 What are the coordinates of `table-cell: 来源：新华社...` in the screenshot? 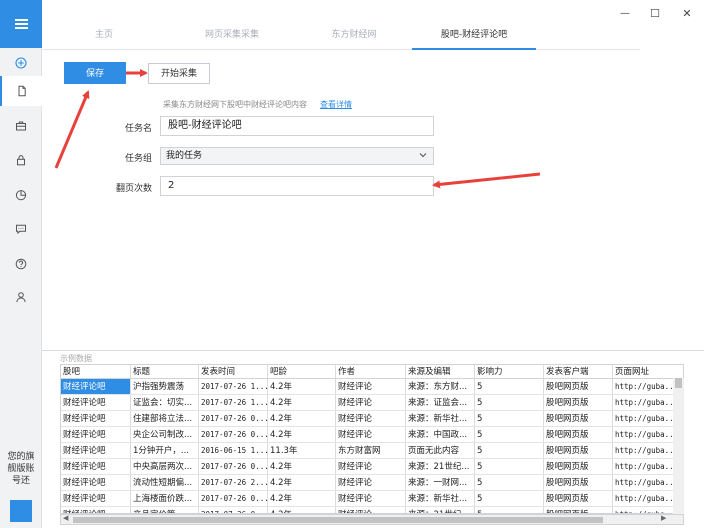 It's located at (440, 418).